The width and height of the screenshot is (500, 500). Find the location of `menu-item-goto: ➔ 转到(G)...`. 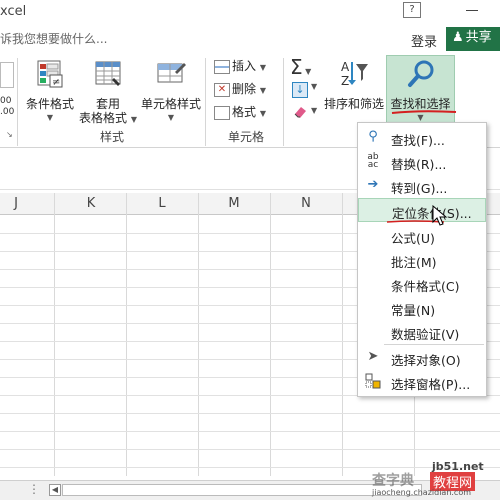

menu-item-goto: ➔ 转到(G)... is located at coordinates (422, 186).